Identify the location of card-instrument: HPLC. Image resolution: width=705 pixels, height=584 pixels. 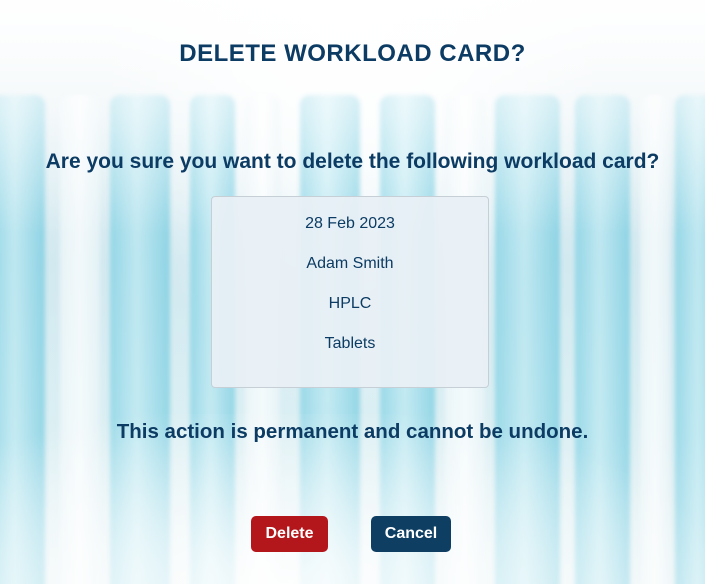
(350, 303).